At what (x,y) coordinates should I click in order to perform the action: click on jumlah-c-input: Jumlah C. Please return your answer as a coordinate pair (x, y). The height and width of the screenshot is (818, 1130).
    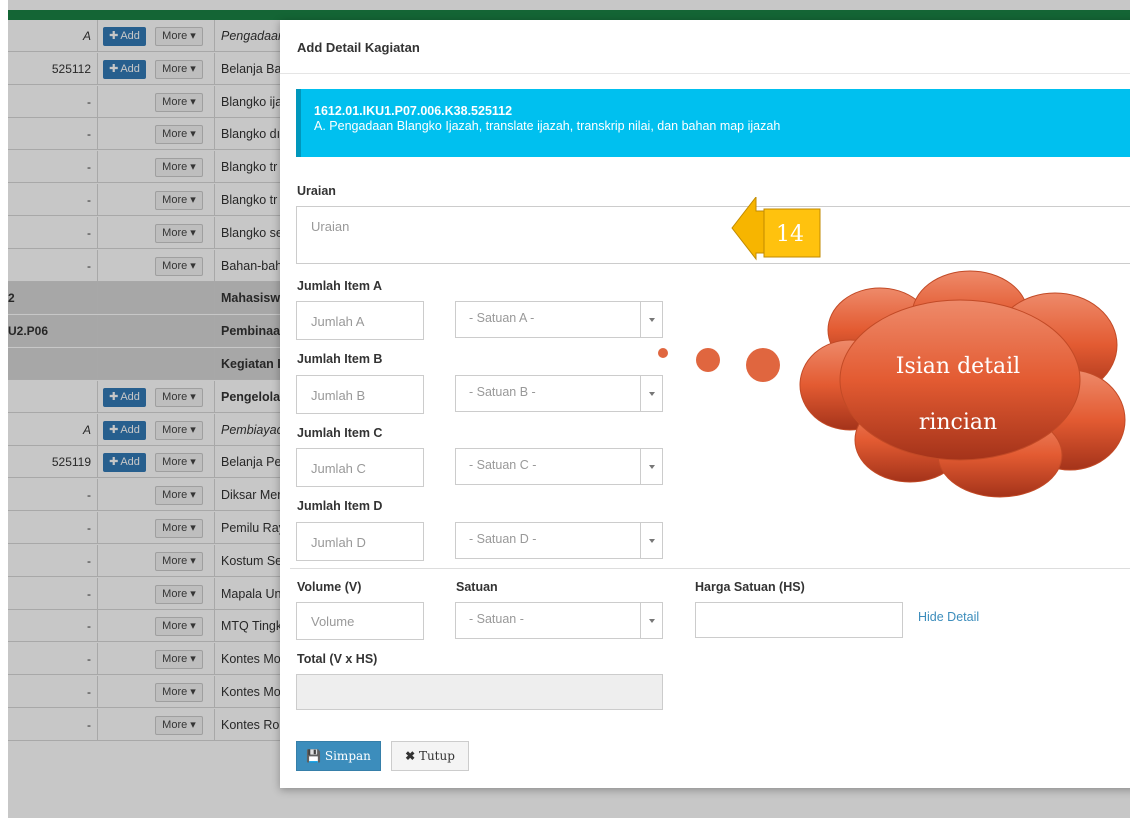
    Looking at the image, I should click on (360, 467).